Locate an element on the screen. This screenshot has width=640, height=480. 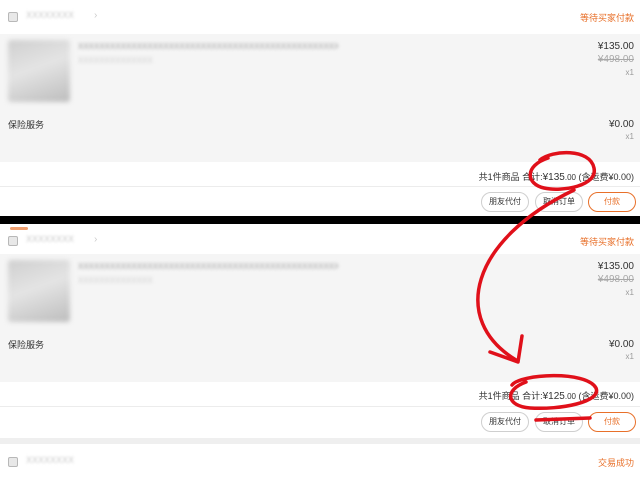
tab-indicator is located at coordinates (19, 228).